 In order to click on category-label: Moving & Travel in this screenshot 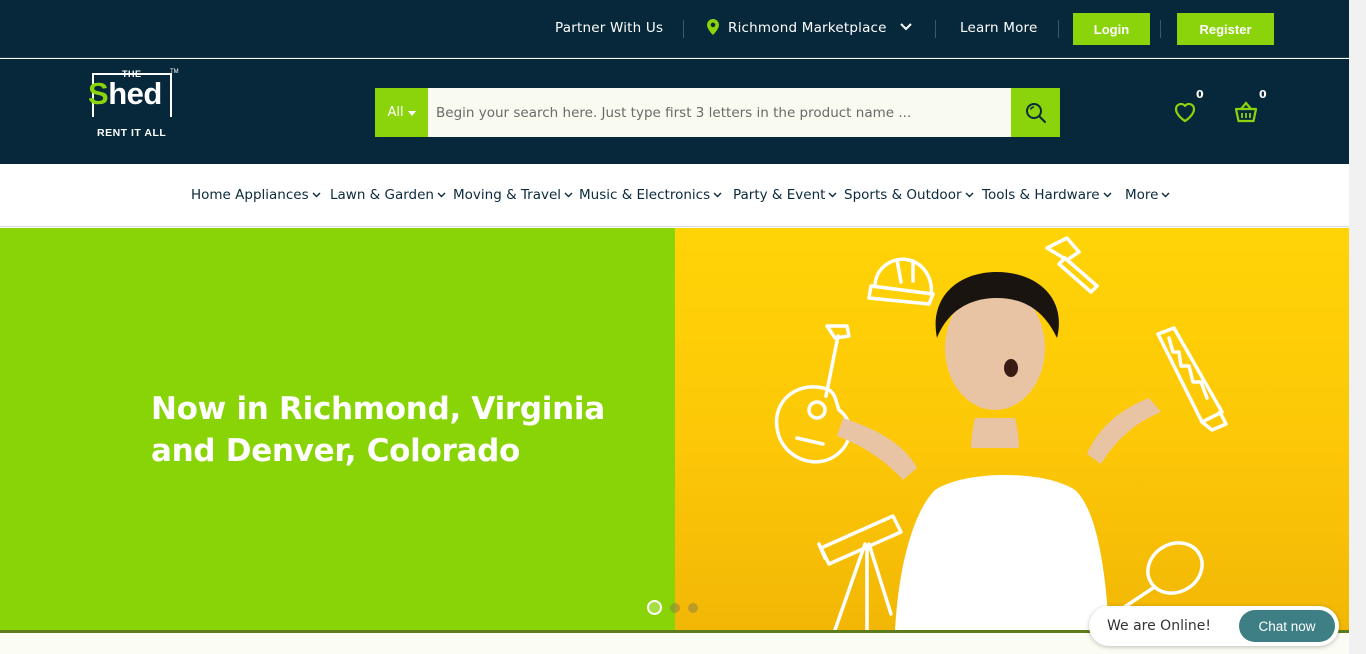, I will do `click(507, 195)`.